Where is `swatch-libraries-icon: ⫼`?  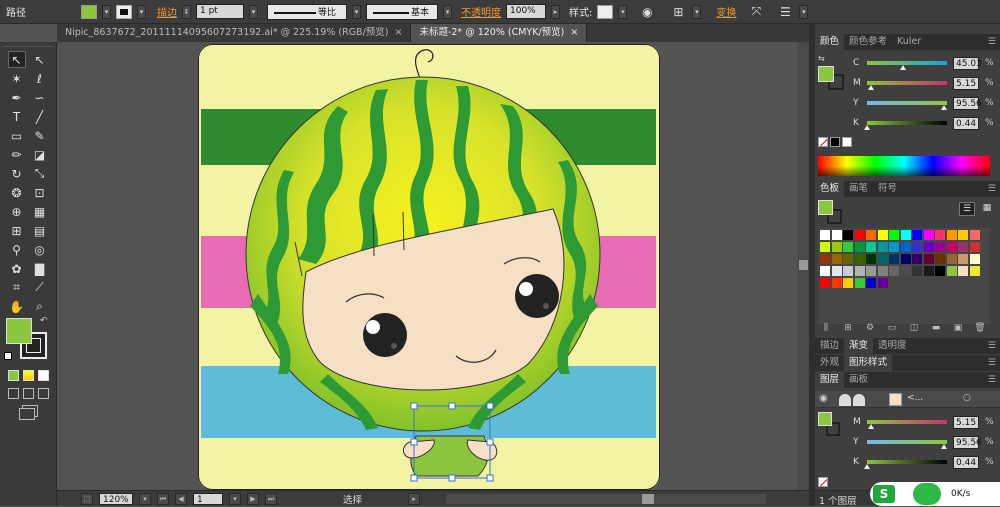
swatch-libraries-icon: ⫼ is located at coordinates (826, 328).